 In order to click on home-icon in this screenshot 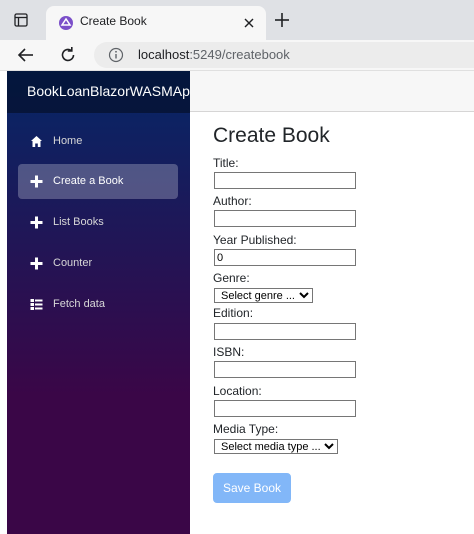, I will do `click(36, 141)`.